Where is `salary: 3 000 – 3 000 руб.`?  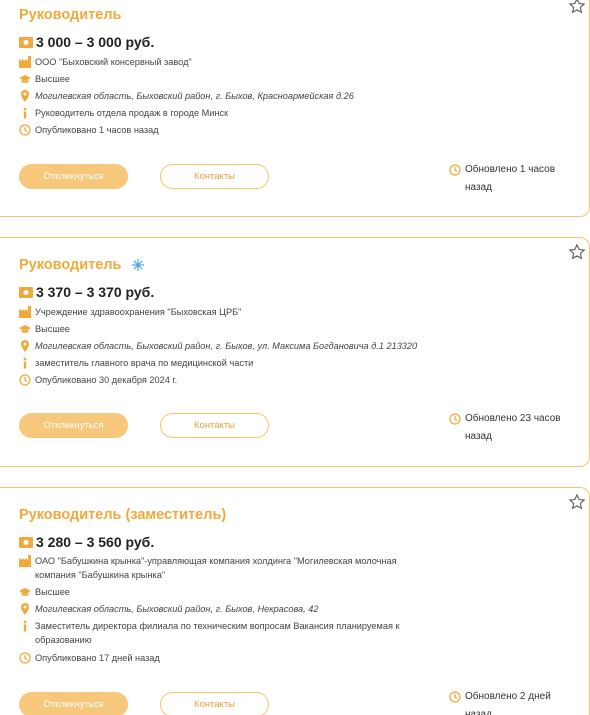 salary: 3 000 – 3 000 руб. is located at coordinates (86, 42).